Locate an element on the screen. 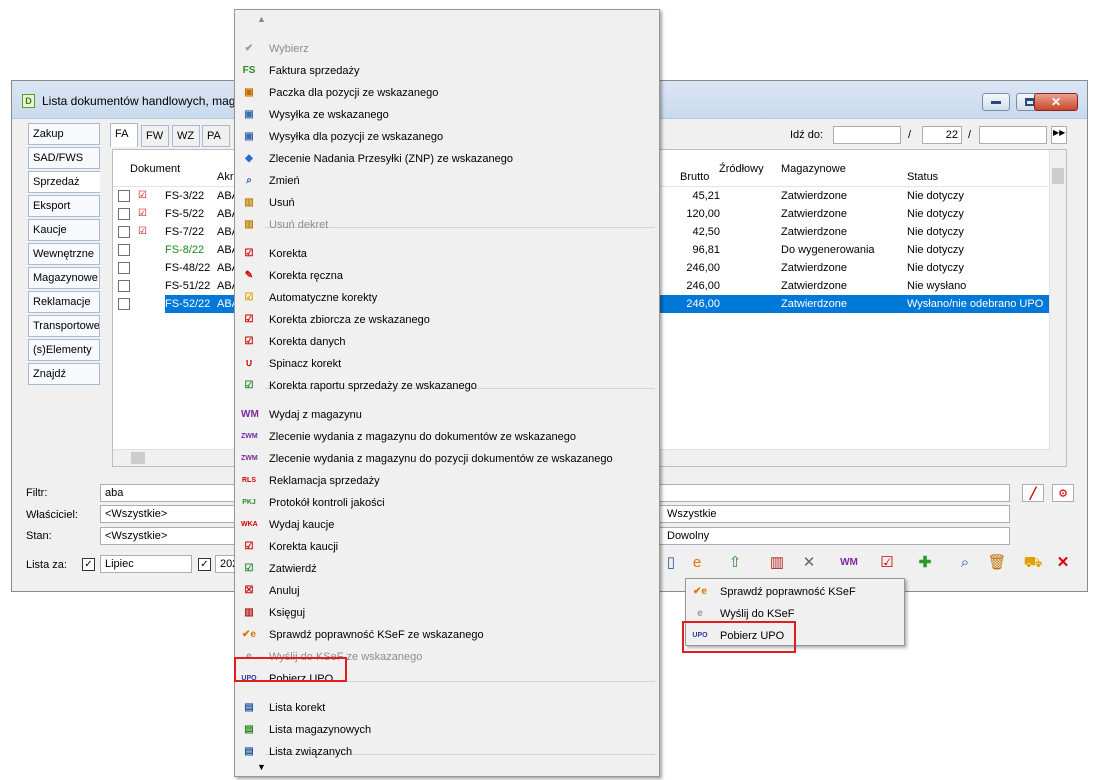  scroll-up-icon: ▲ is located at coordinates (261, 19).